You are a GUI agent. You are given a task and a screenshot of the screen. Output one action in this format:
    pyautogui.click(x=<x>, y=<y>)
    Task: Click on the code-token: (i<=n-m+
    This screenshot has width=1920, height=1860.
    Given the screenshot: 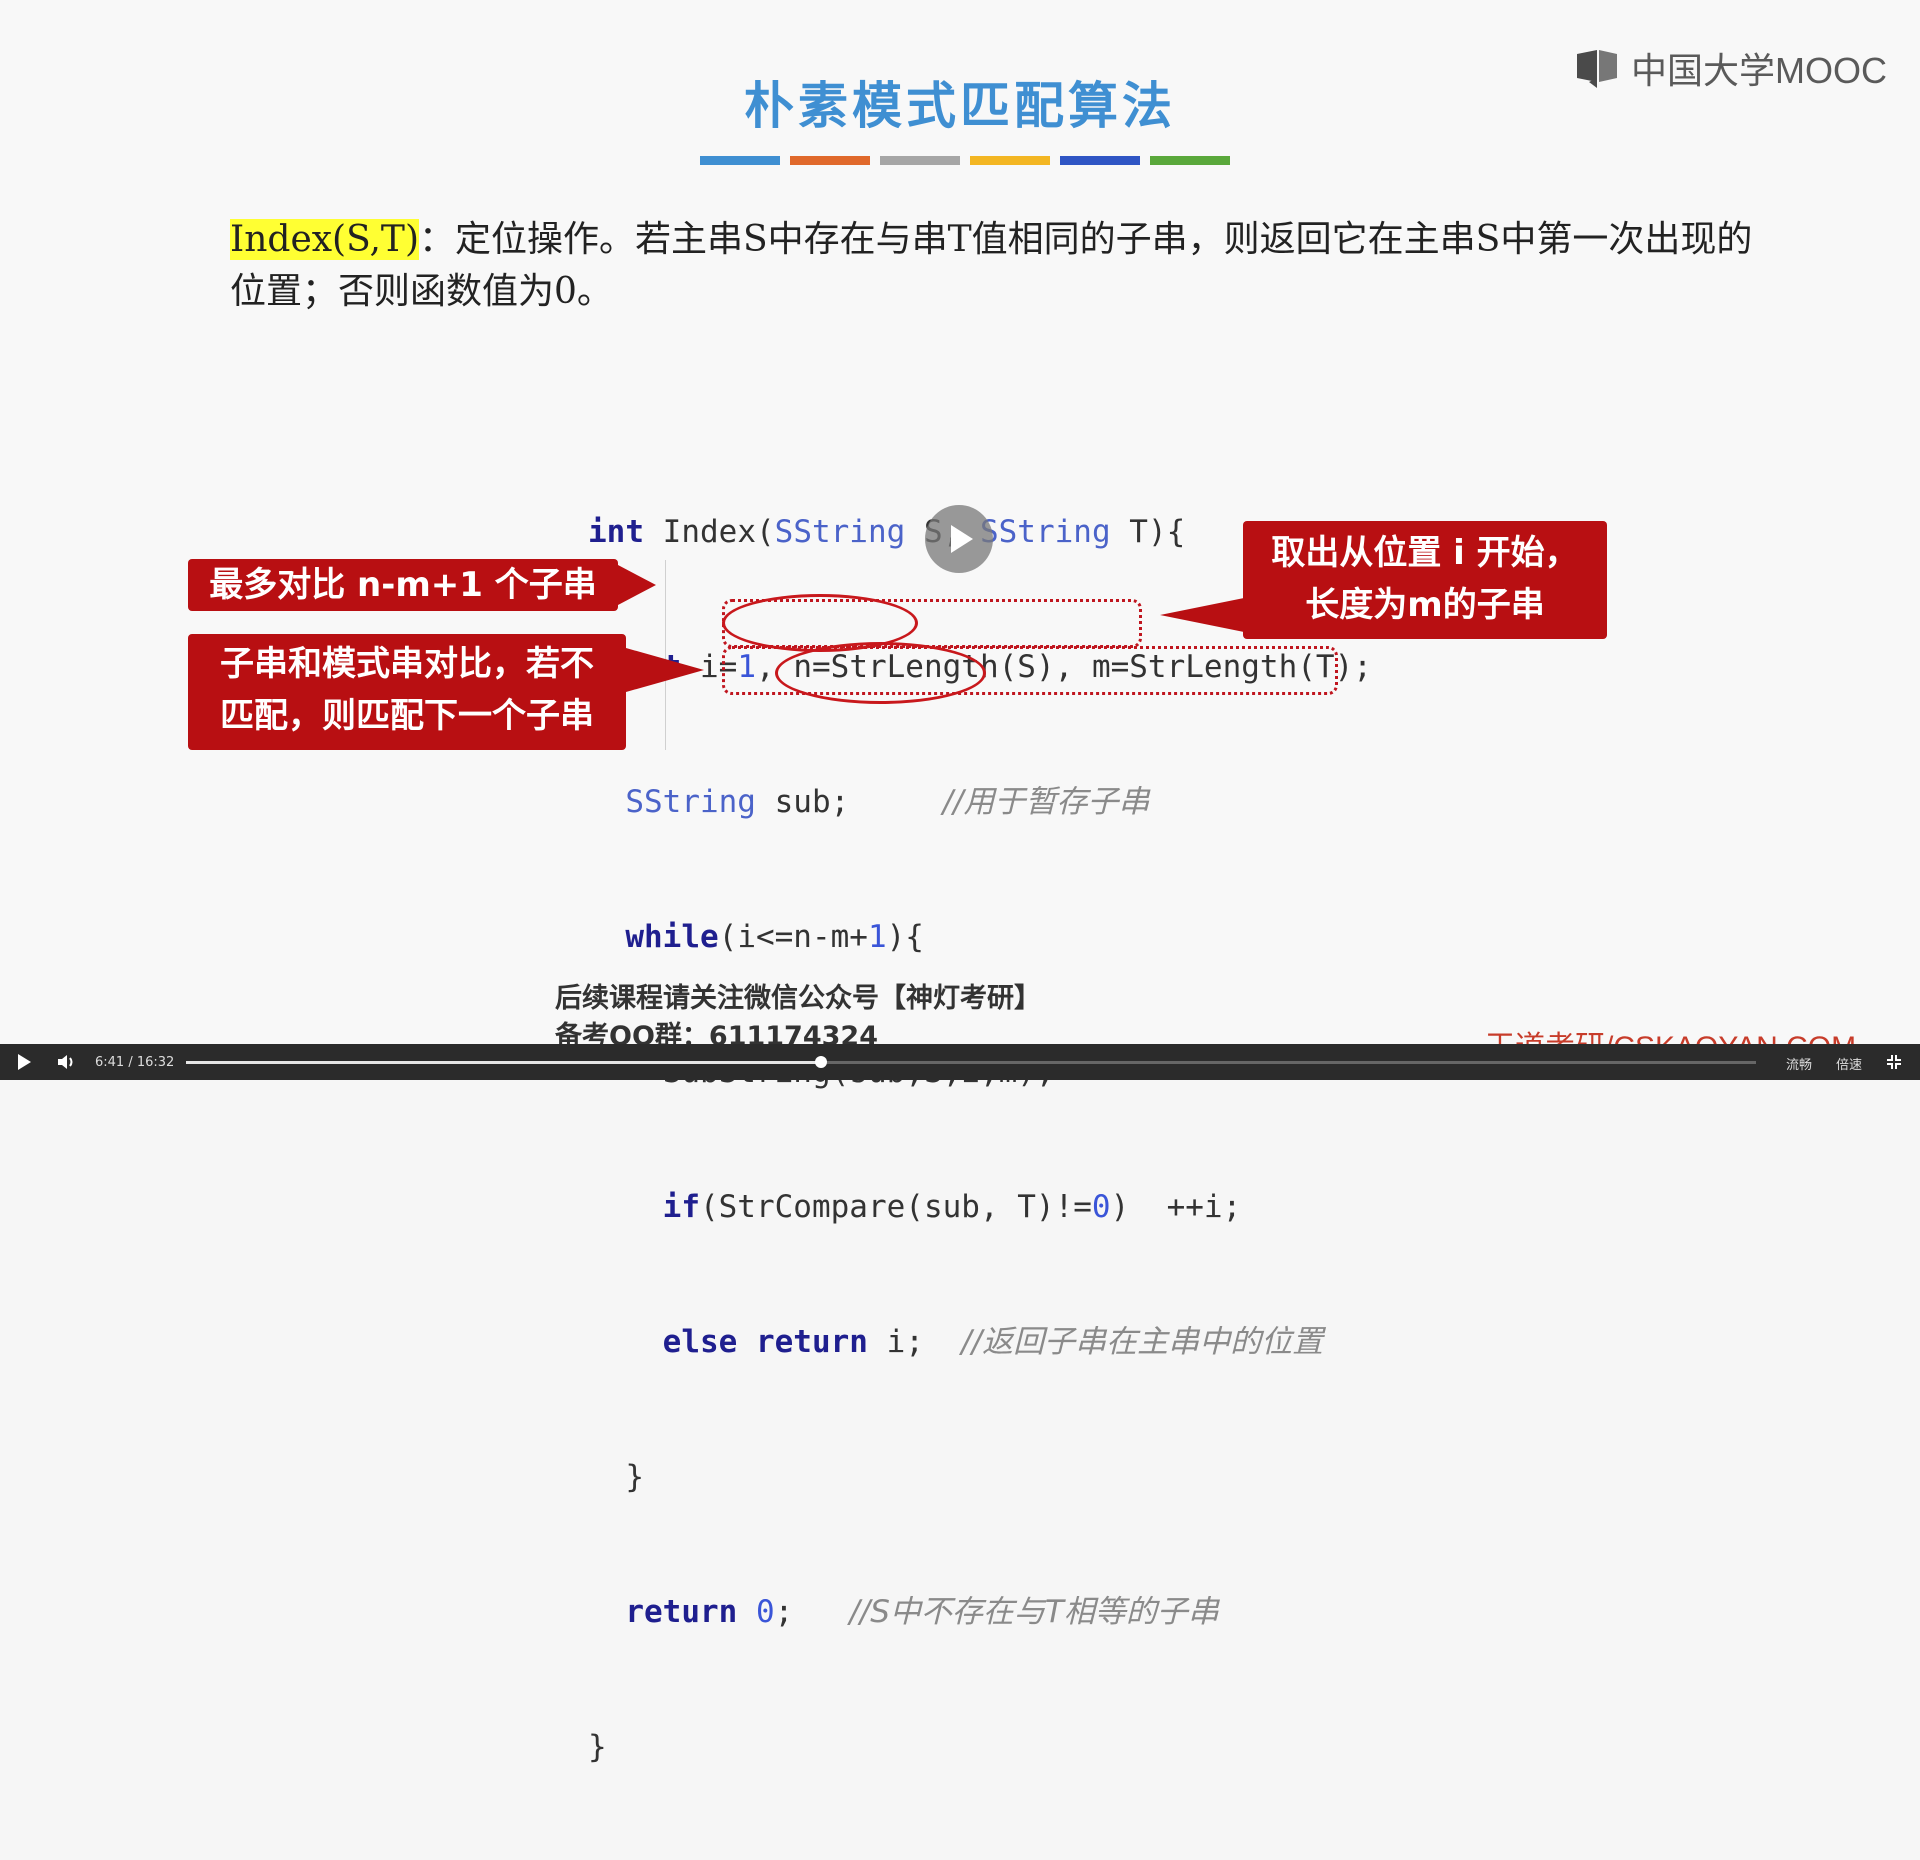 What is the action you would take?
    pyautogui.click(x=793, y=937)
    